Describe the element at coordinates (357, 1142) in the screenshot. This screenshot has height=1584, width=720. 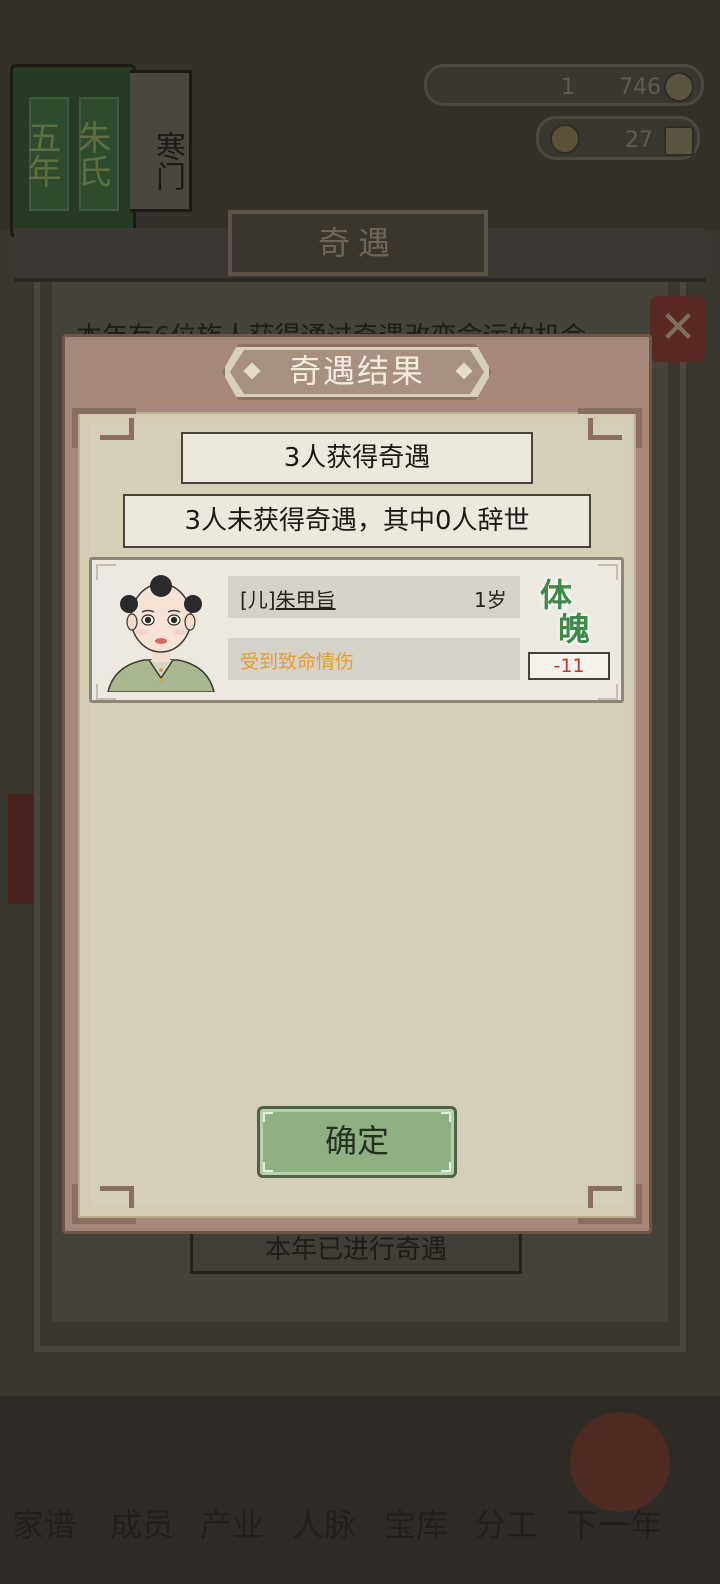
I see `confirm-button-label: 确定` at that location.